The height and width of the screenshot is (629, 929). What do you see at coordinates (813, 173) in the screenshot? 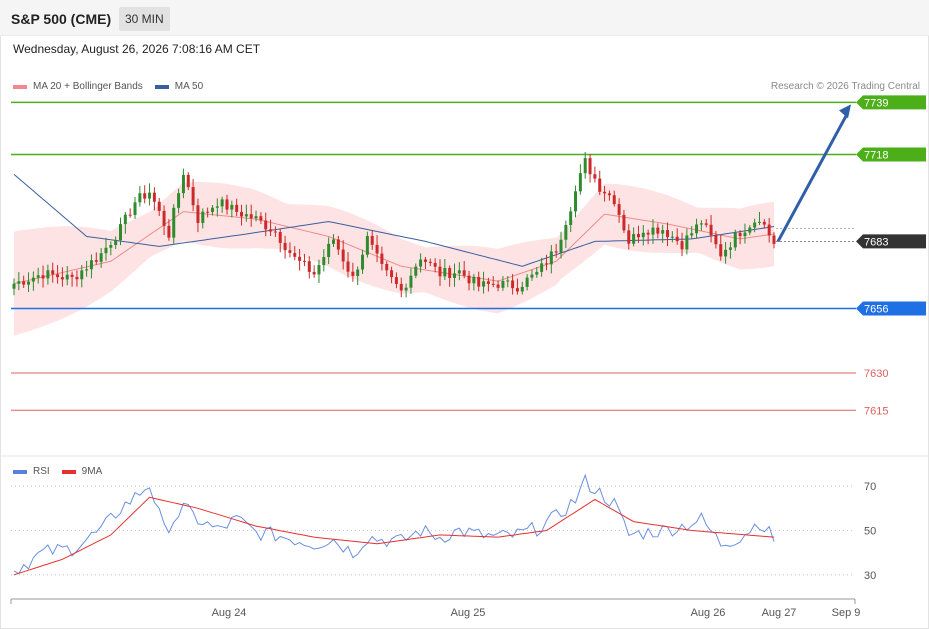
I see `forecast-arrow-layer` at bounding box center [813, 173].